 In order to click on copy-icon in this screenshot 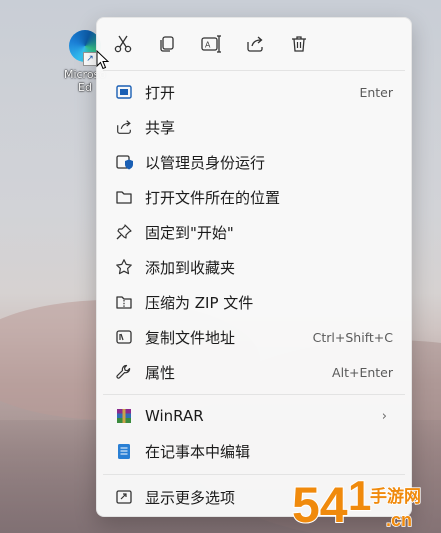, I will do `click(167, 44)`.